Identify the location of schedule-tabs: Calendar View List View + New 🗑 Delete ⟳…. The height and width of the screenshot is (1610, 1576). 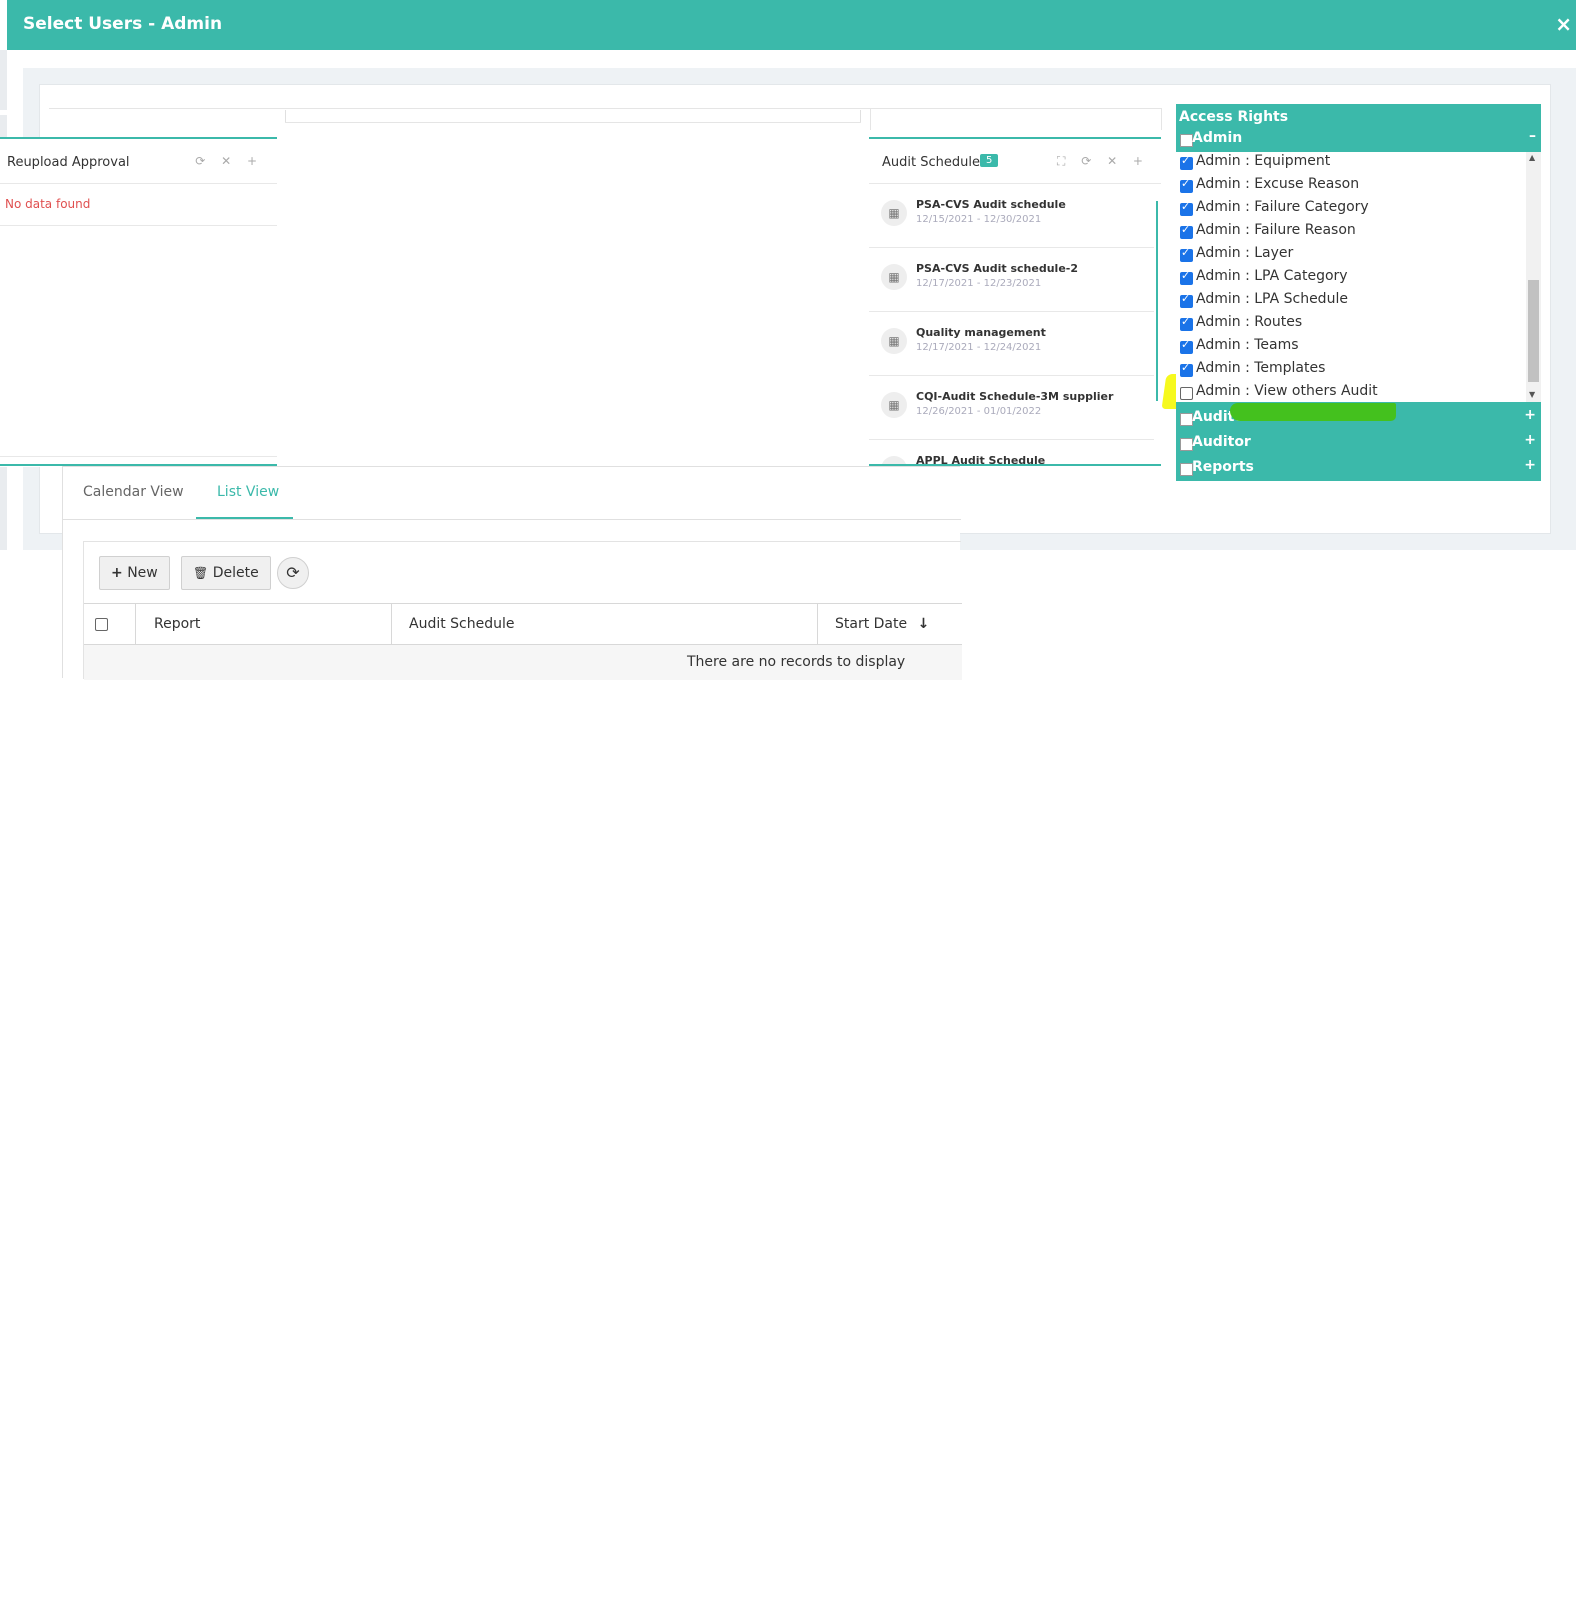
(512, 573).